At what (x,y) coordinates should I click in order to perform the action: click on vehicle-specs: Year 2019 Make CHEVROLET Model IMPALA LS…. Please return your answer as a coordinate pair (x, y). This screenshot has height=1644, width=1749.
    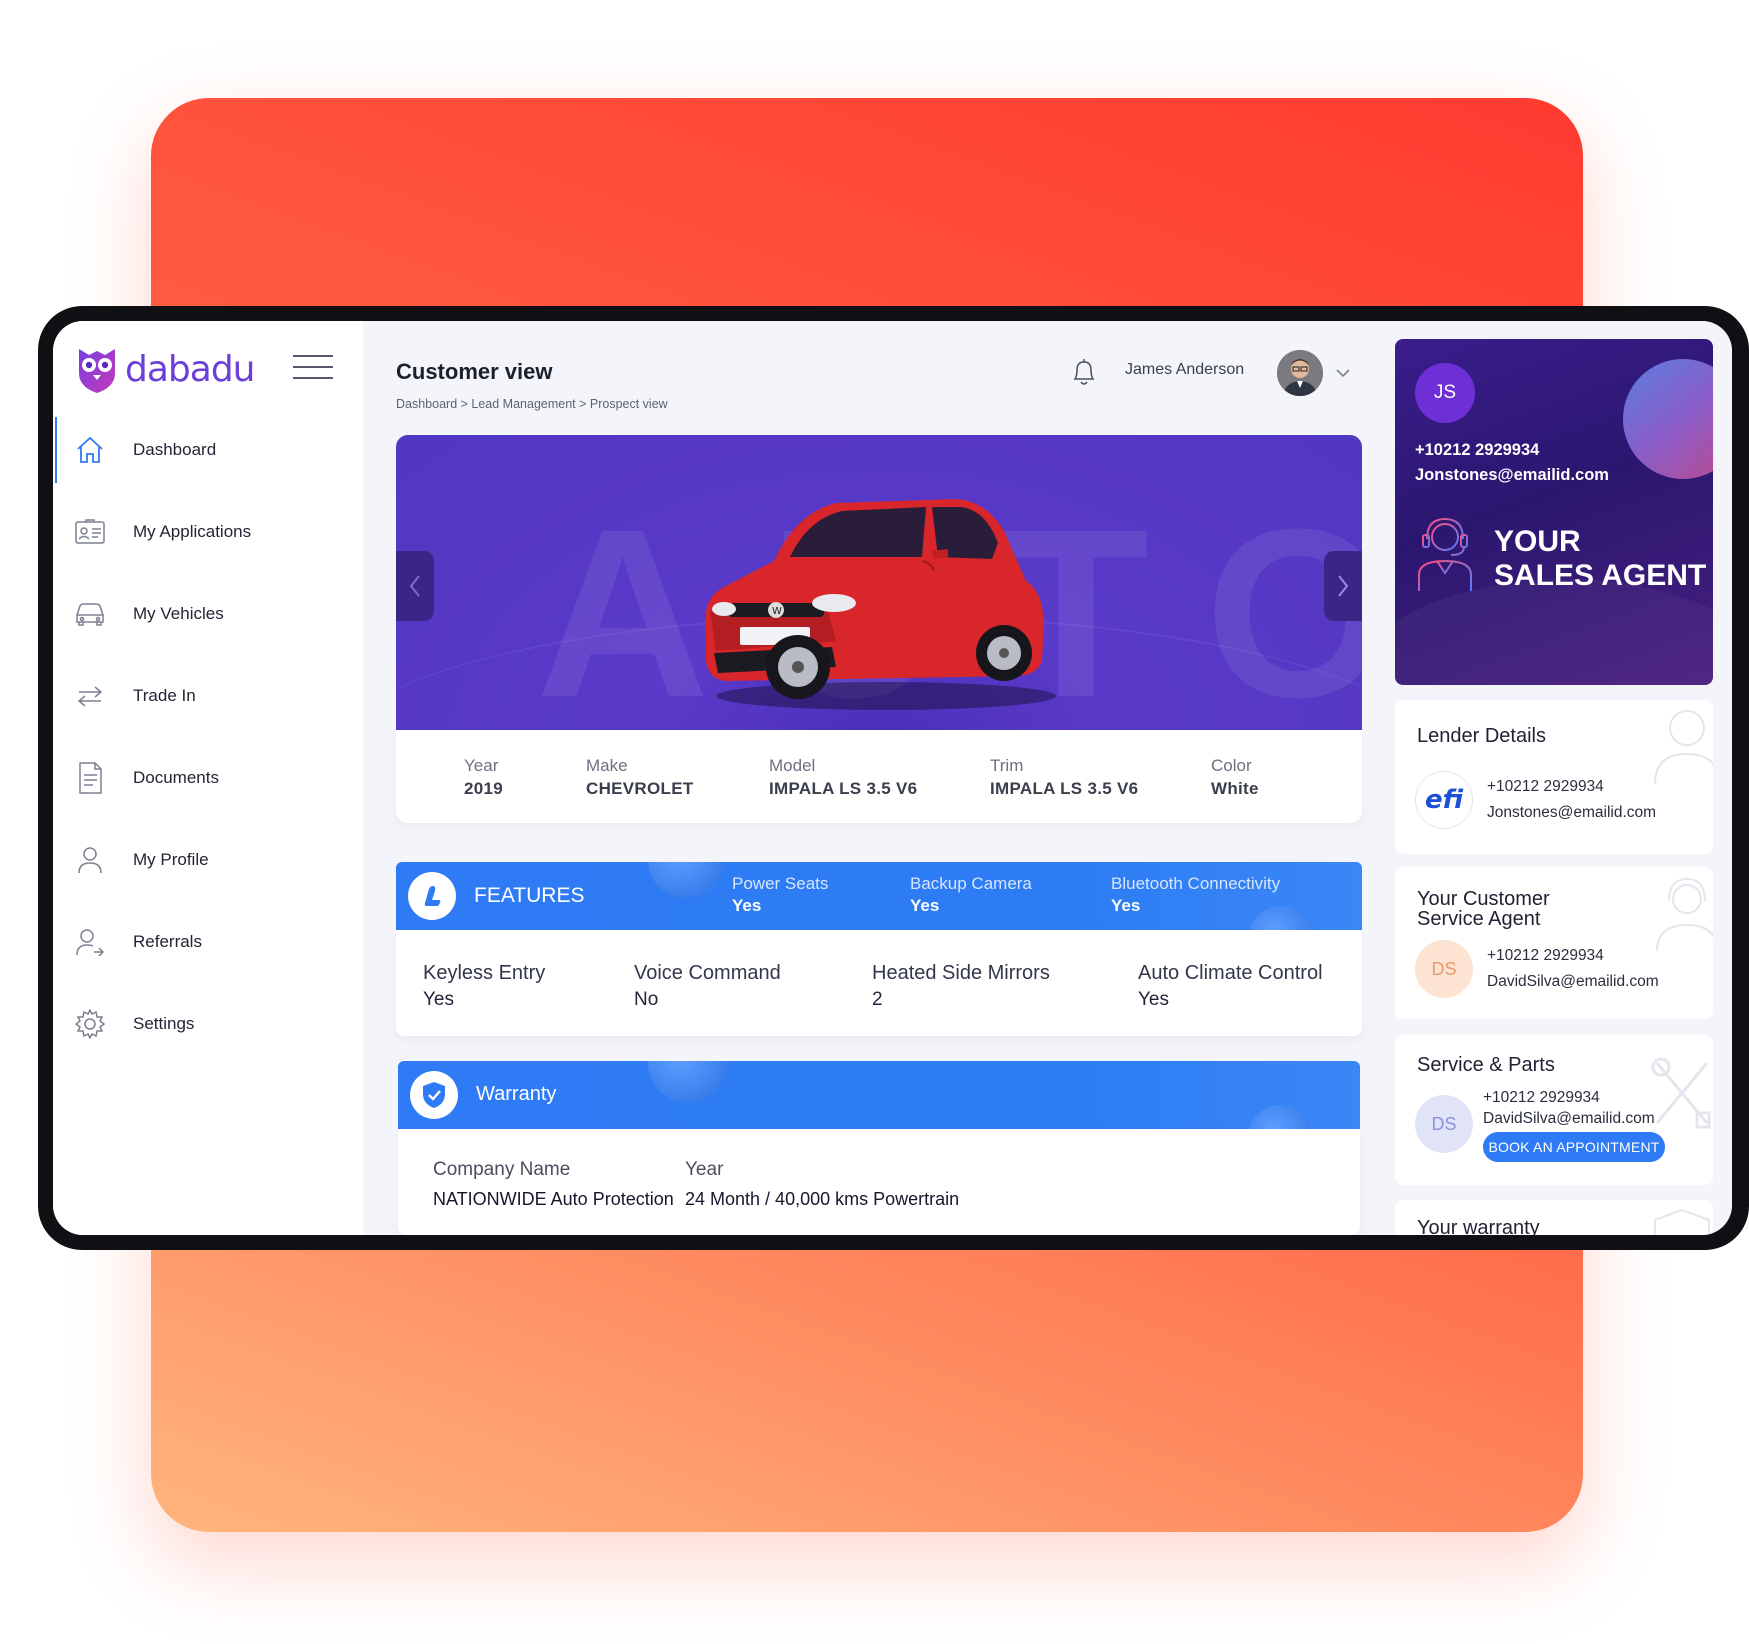
    Looking at the image, I should click on (879, 776).